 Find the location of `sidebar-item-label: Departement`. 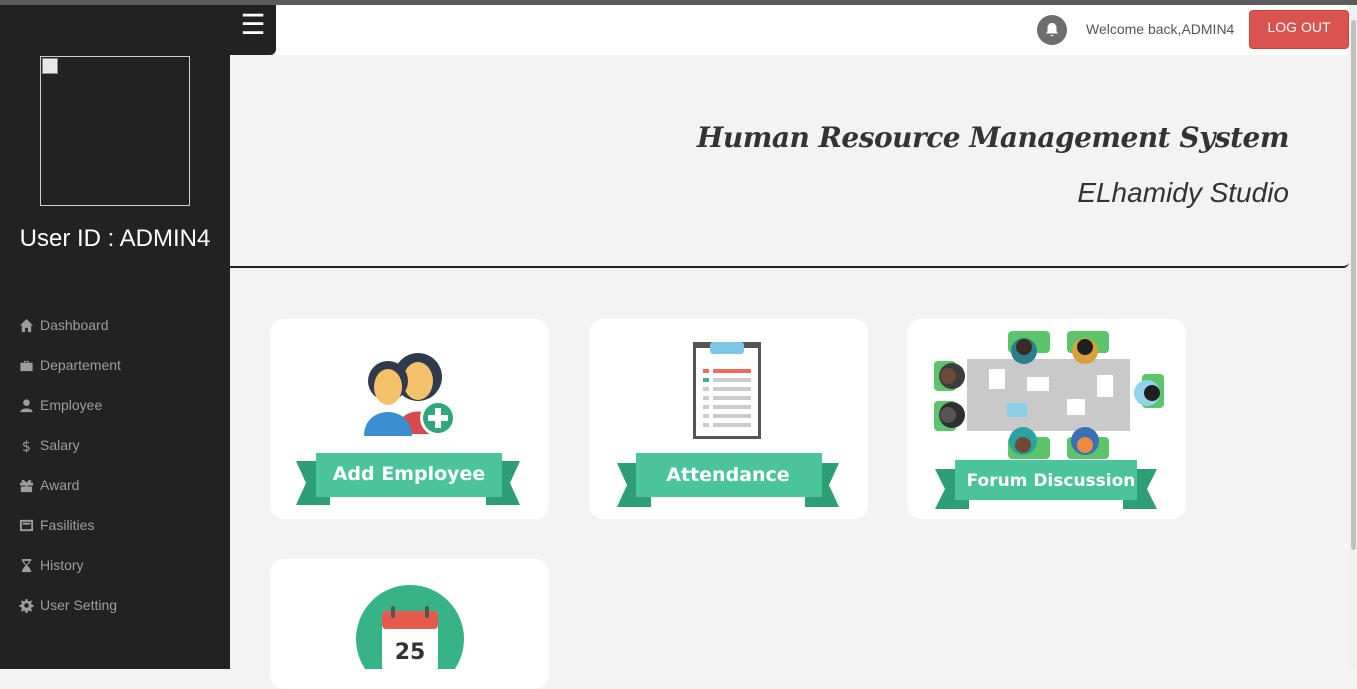

sidebar-item-label: Departement is located at coordinates (80, 365).